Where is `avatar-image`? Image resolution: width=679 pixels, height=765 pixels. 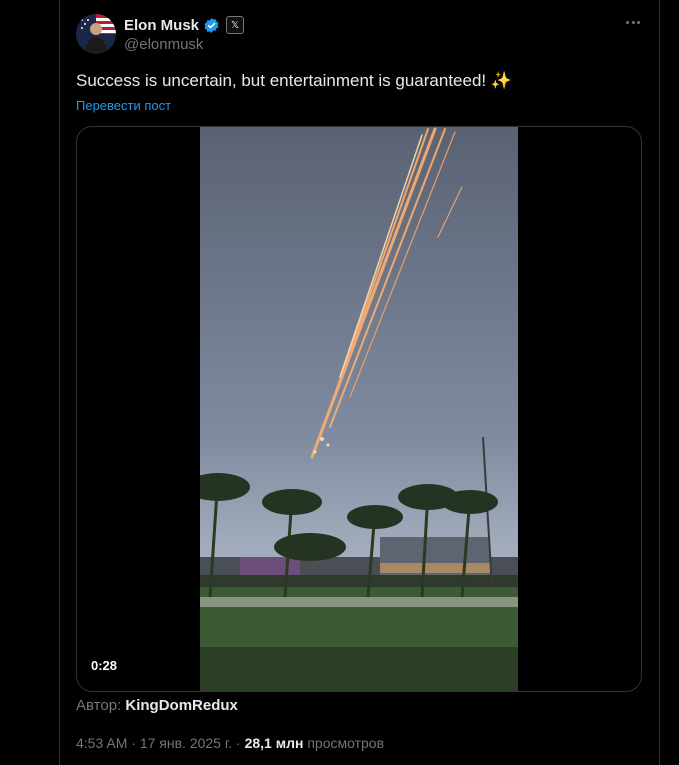 avatar-image is located at coordinates (96, 34).